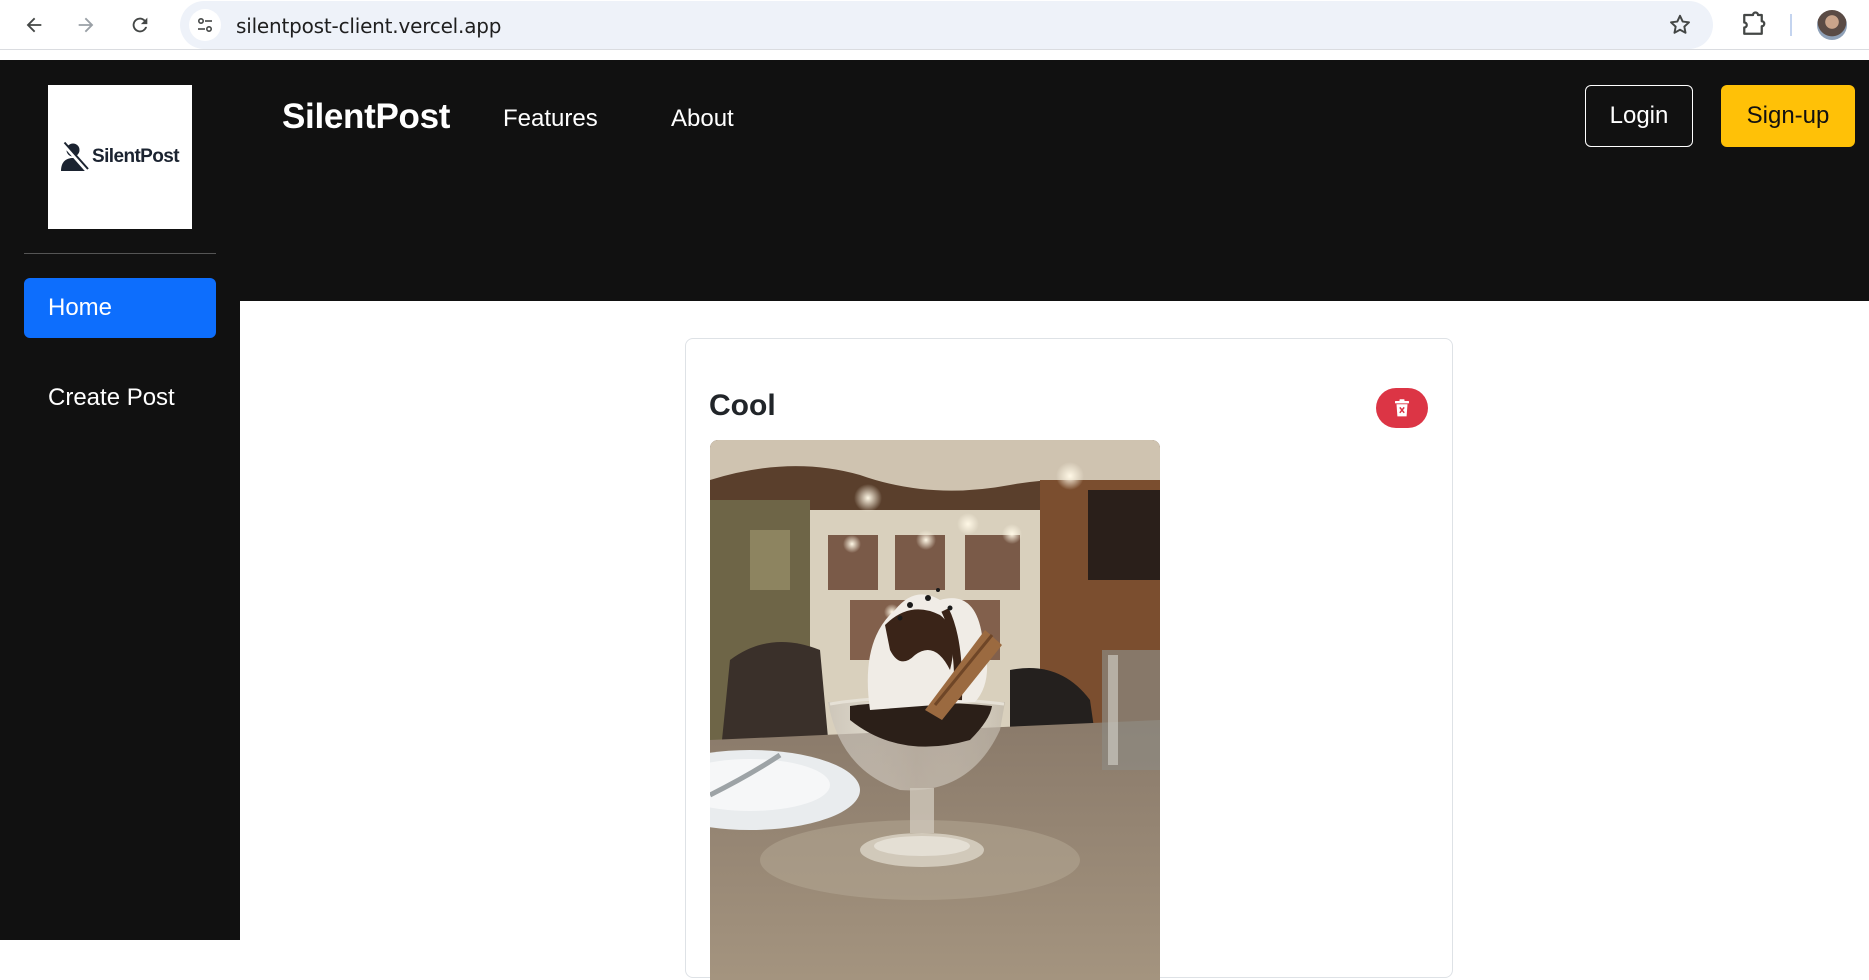  I want to click on sidebar-item-label: Create Post, so click(111, 397).